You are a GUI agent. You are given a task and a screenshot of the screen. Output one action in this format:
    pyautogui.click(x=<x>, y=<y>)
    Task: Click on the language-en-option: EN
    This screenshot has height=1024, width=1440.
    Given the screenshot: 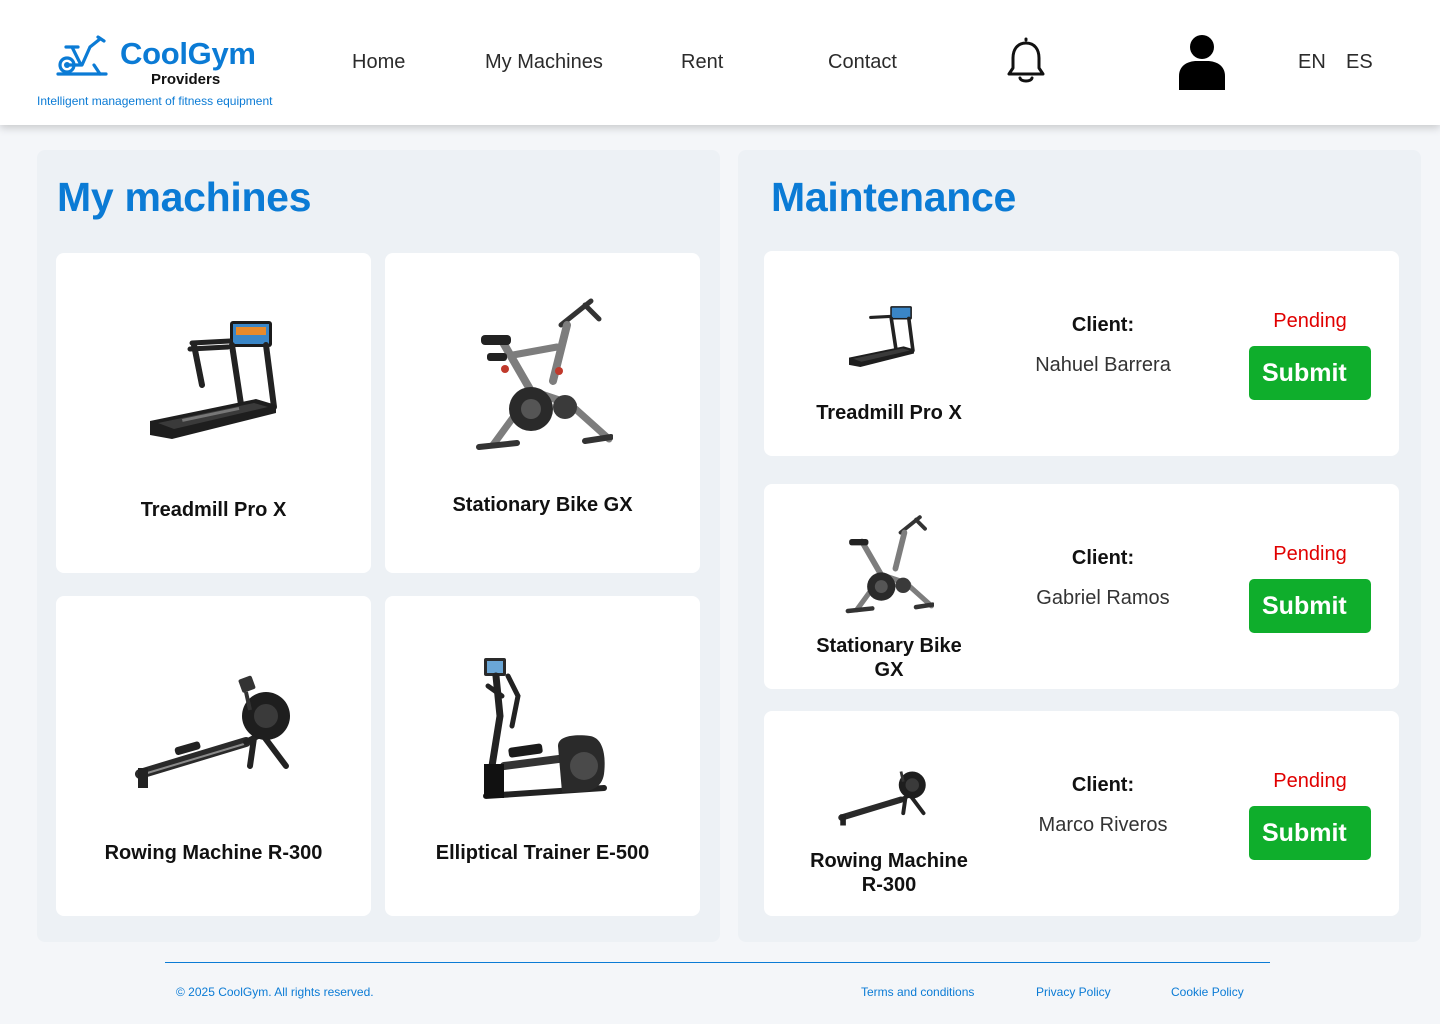 What is the action you would take?
    pyautogui.click(x=1312, y=62)
    